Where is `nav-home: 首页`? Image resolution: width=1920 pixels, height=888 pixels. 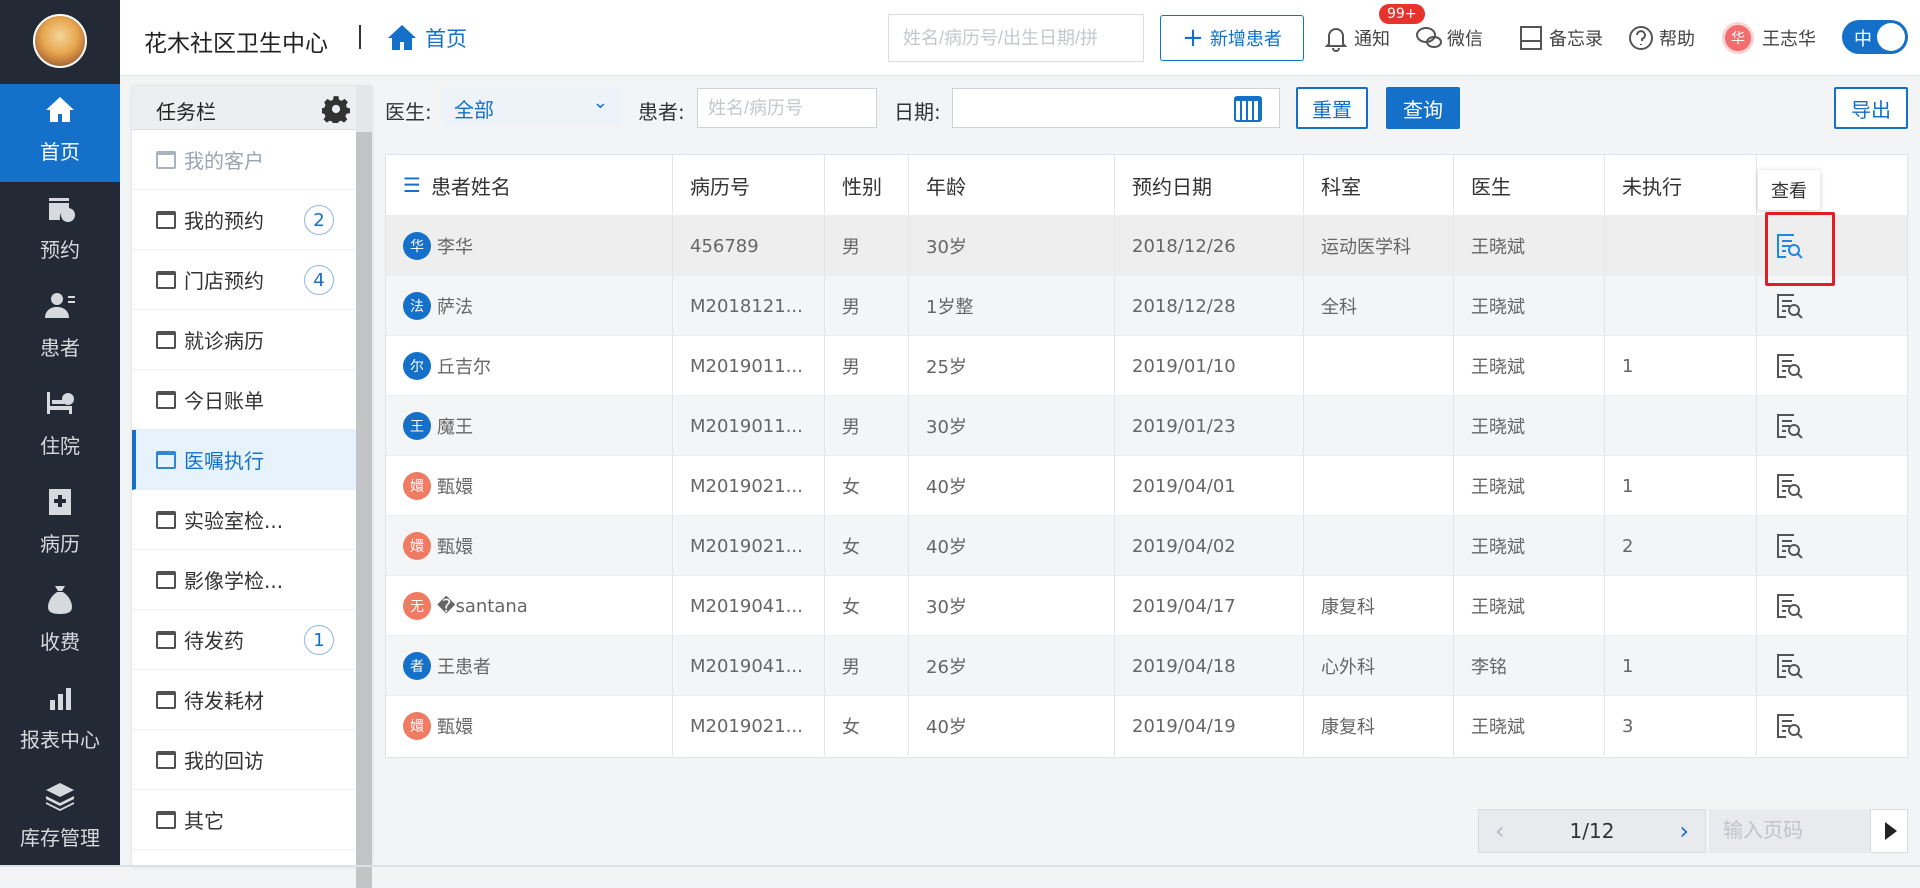
nav-home: 首页 is located at coordinates (60, 133).